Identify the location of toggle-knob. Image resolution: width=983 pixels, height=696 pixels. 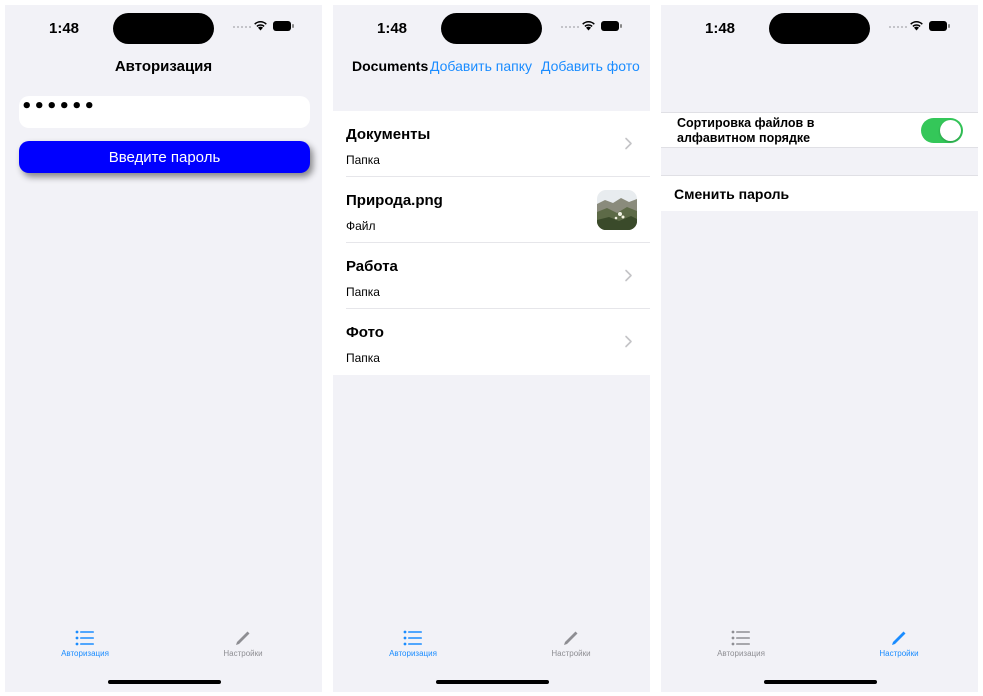
(950, 130).